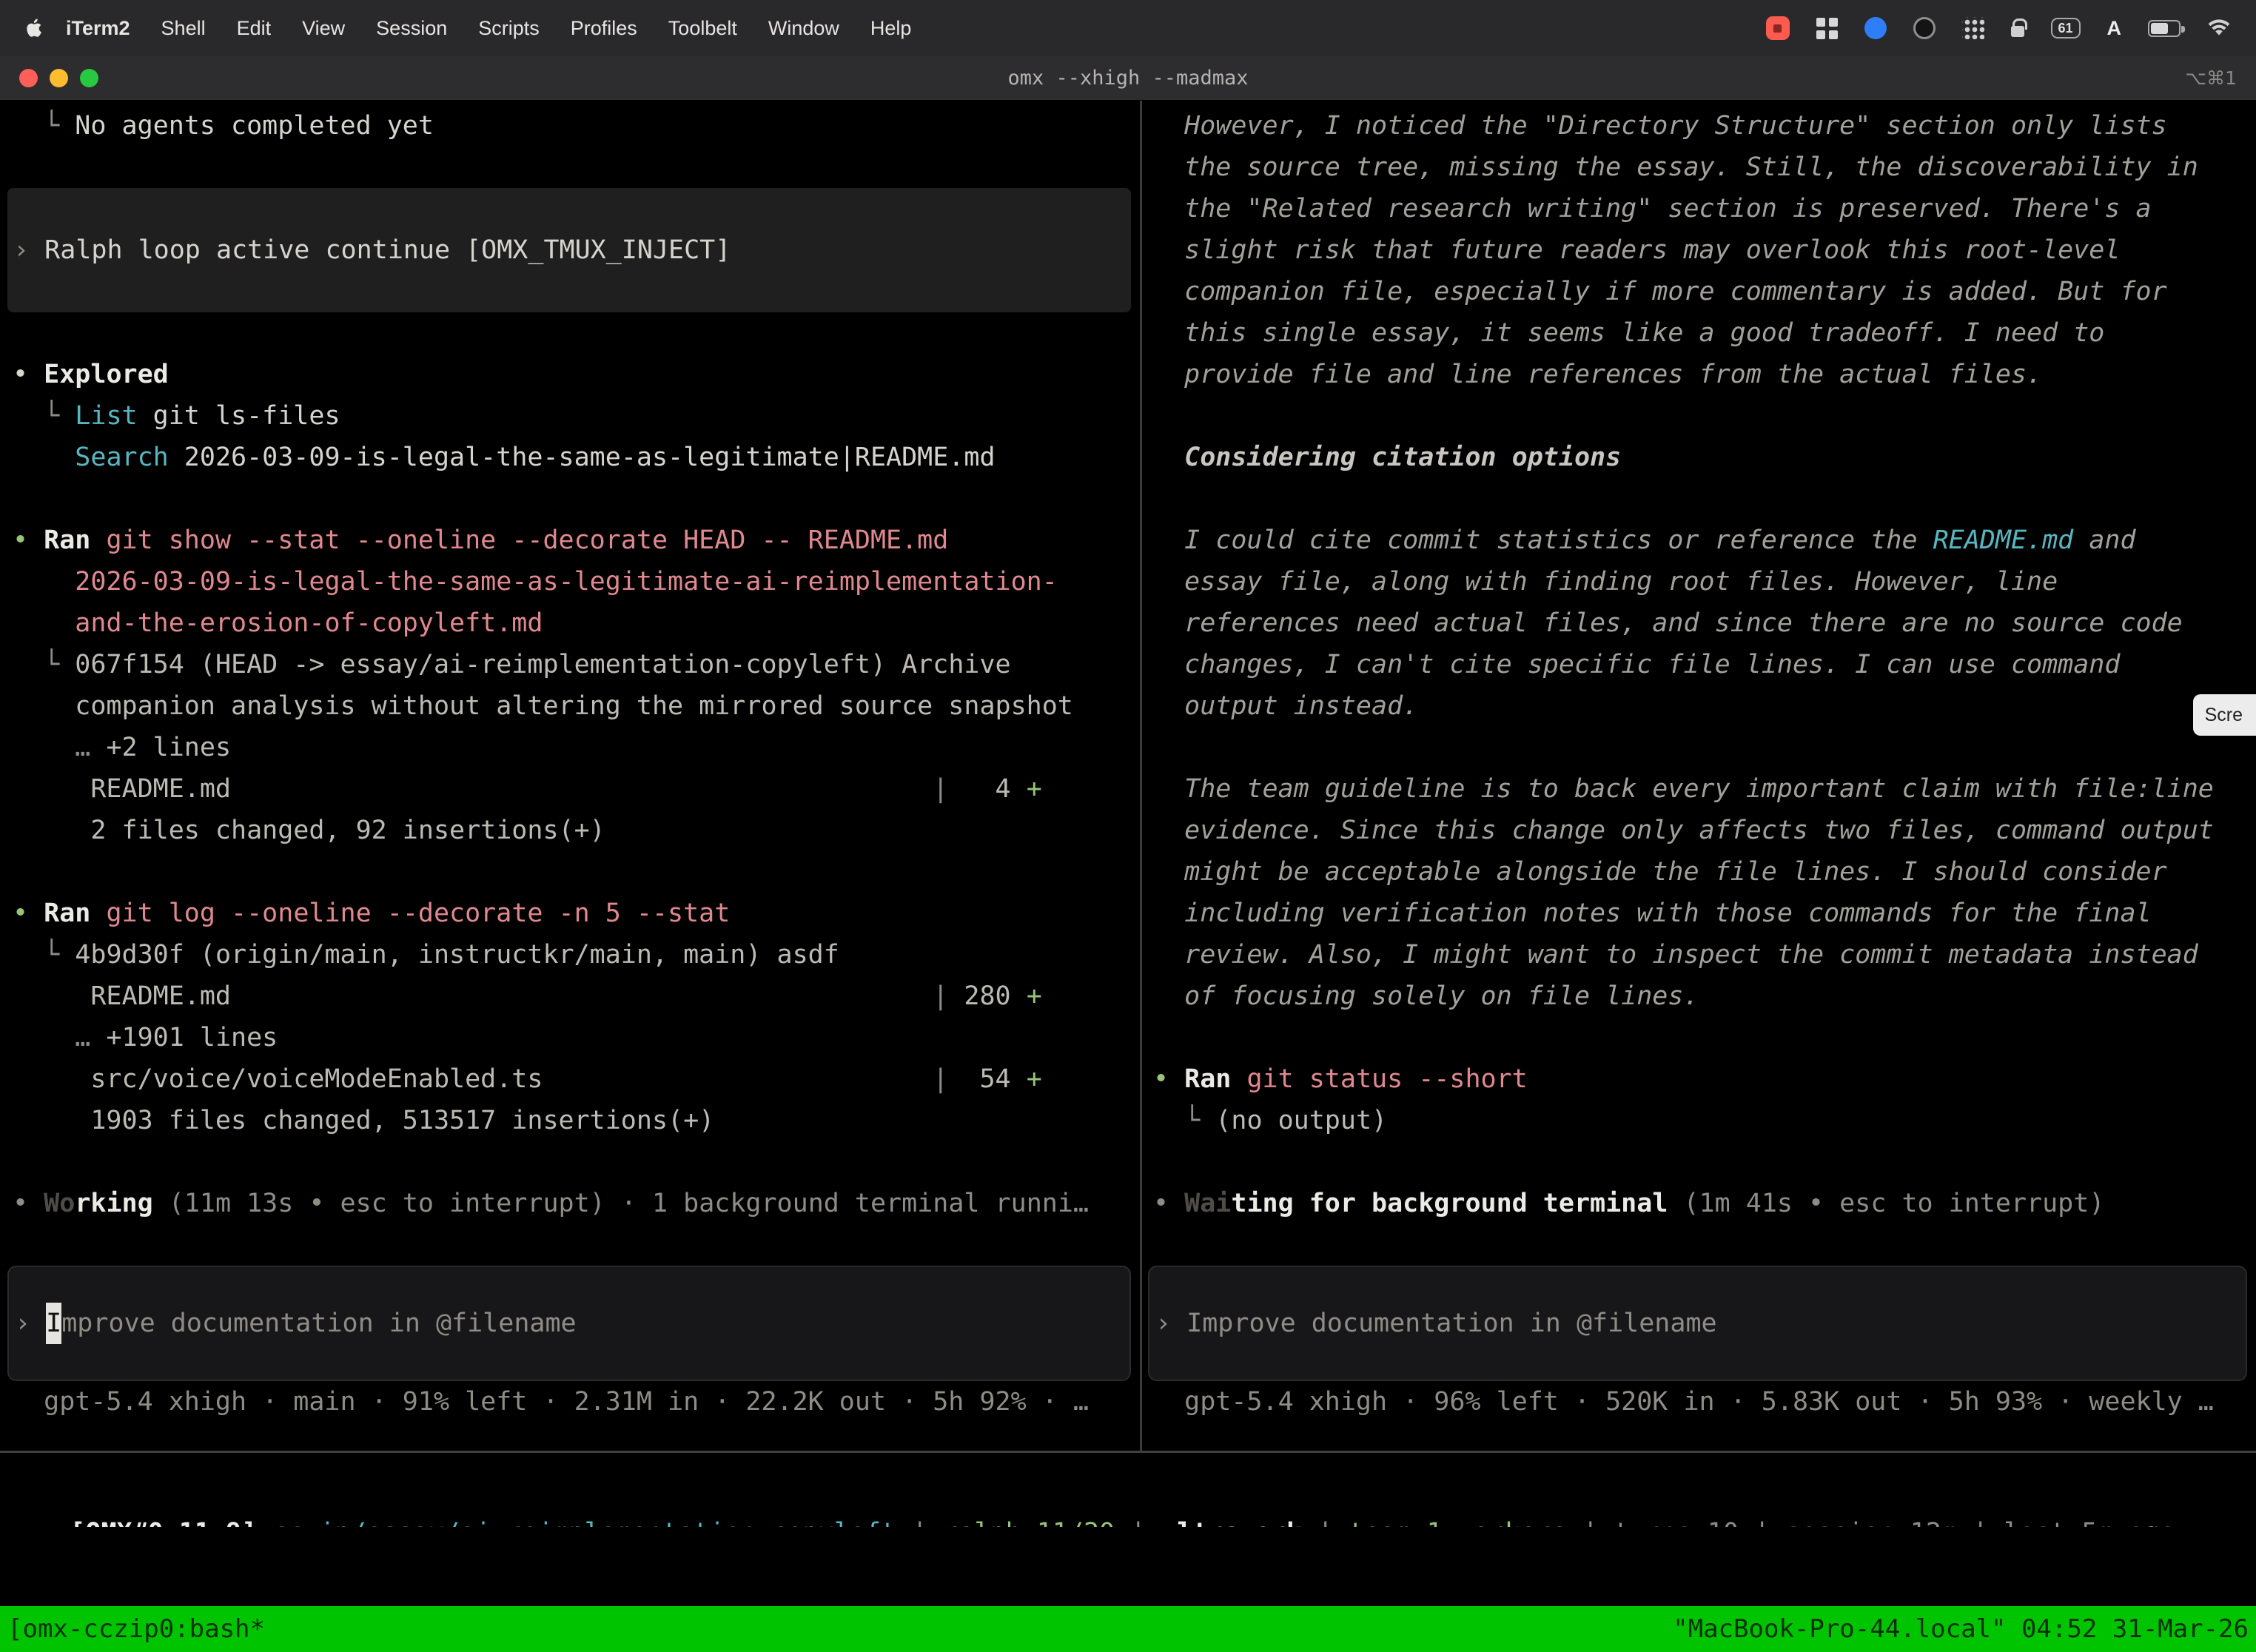 This screenshot has height=1652, width=2256. I want to click on thinking-heading: Considering citation options, so click(1704, 457).